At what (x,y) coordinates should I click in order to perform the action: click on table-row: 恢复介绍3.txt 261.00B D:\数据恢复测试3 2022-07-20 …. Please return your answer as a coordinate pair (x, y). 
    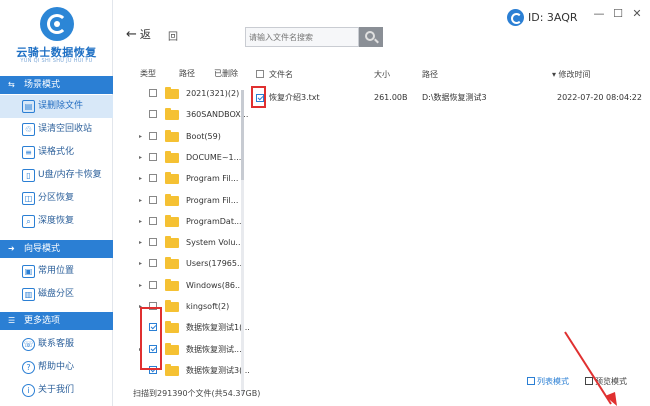
    Looking at the image, I should click on (447, 98).